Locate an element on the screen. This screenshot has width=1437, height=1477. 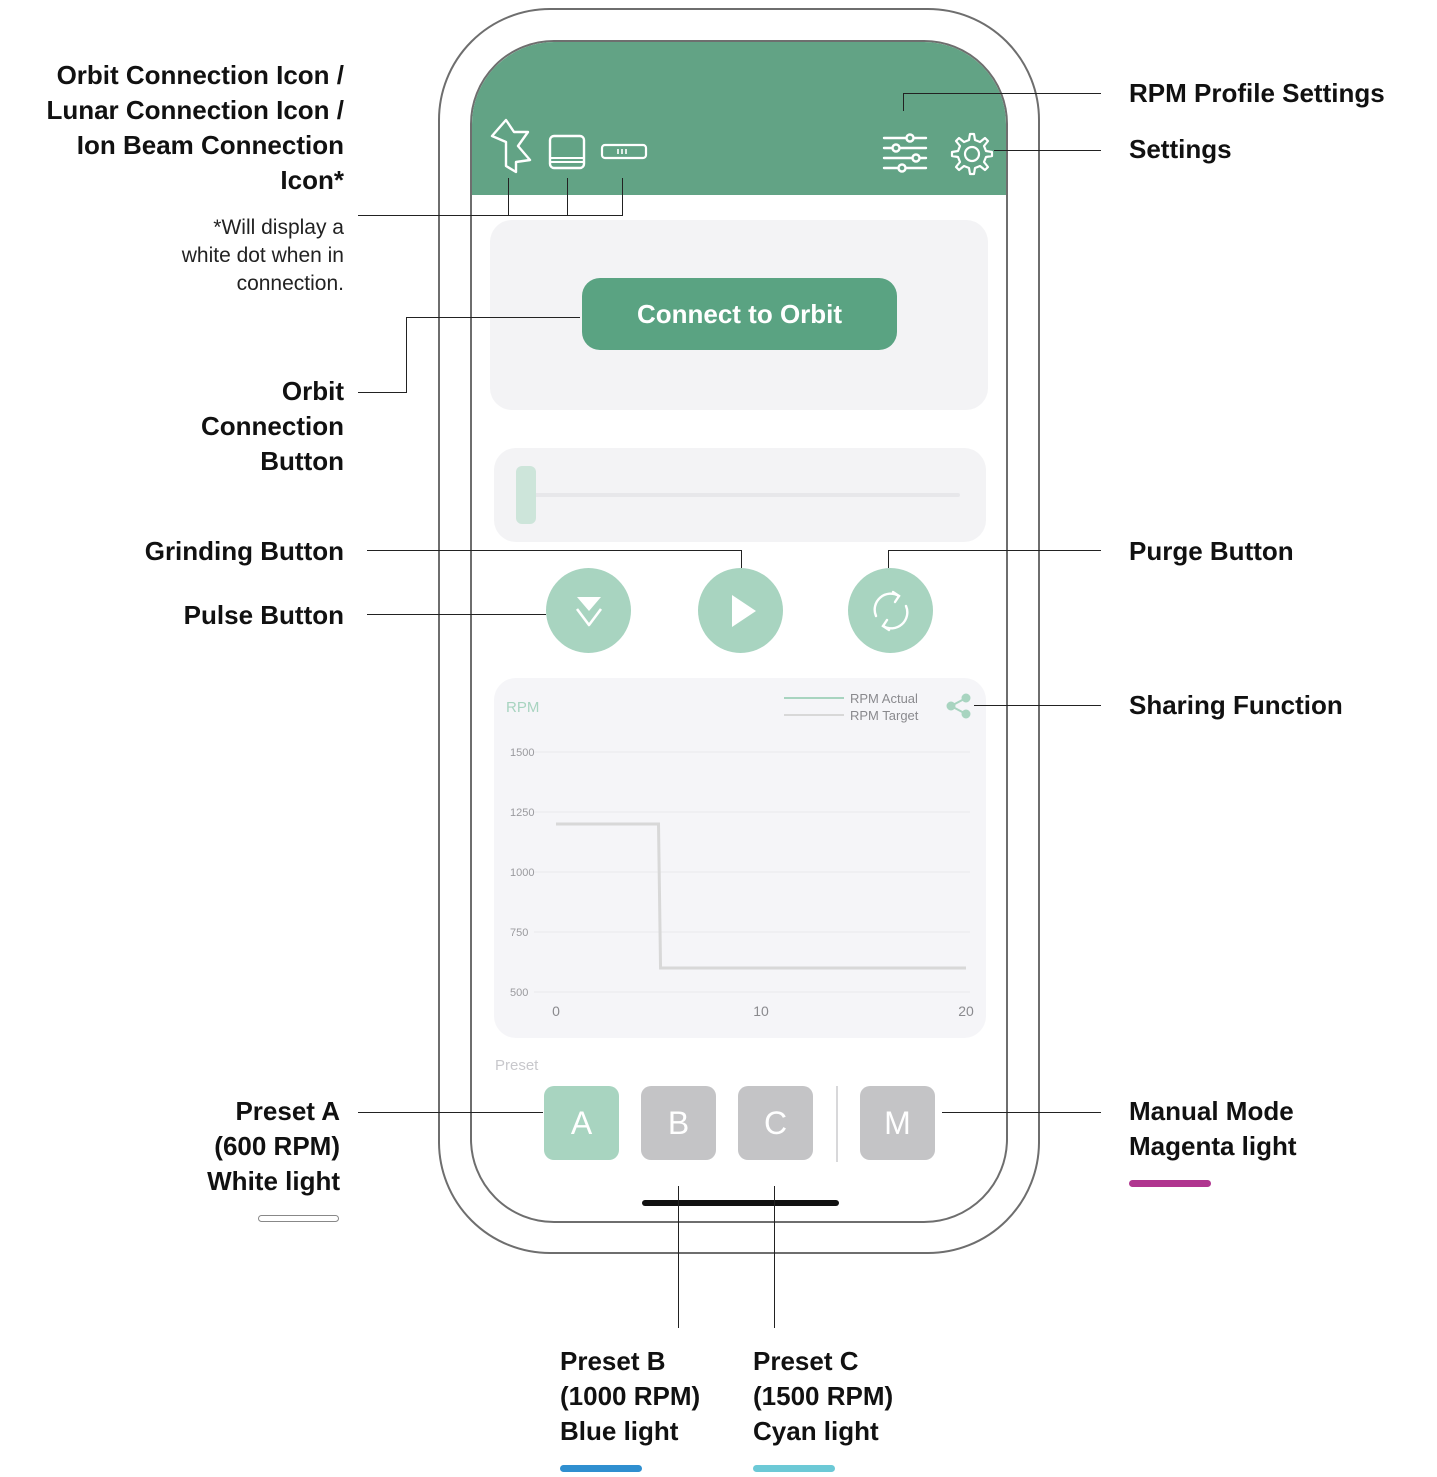
x-tick-label: 20 is located at coordinates (966, 1011).